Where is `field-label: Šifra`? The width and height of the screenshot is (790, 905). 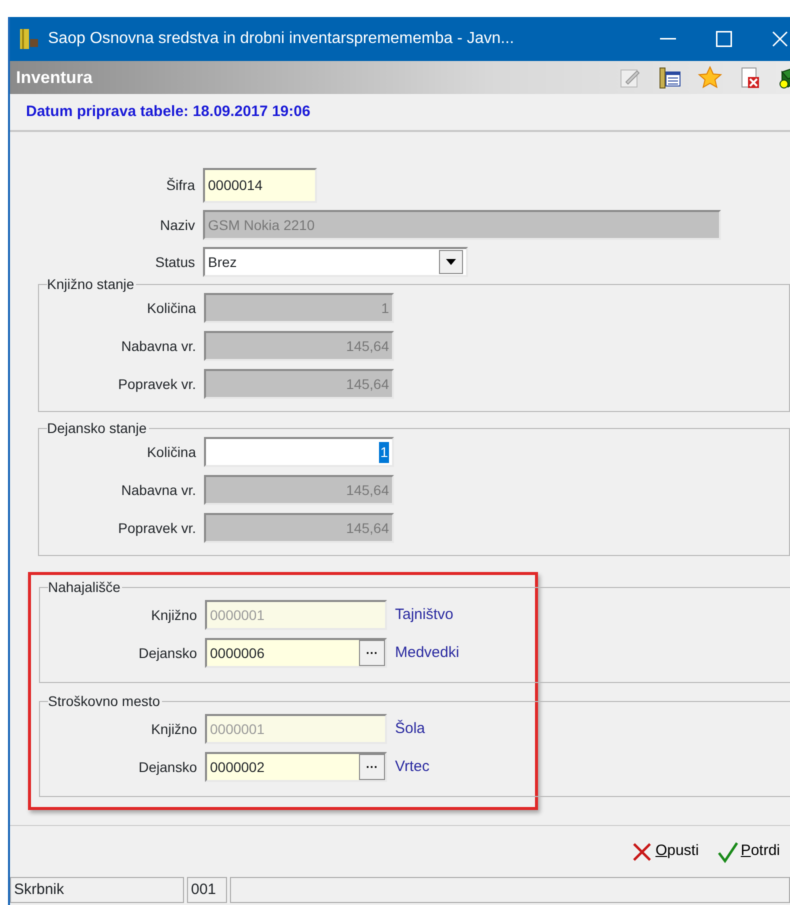 field-label: Šifra is located at coordinates (180, 185).